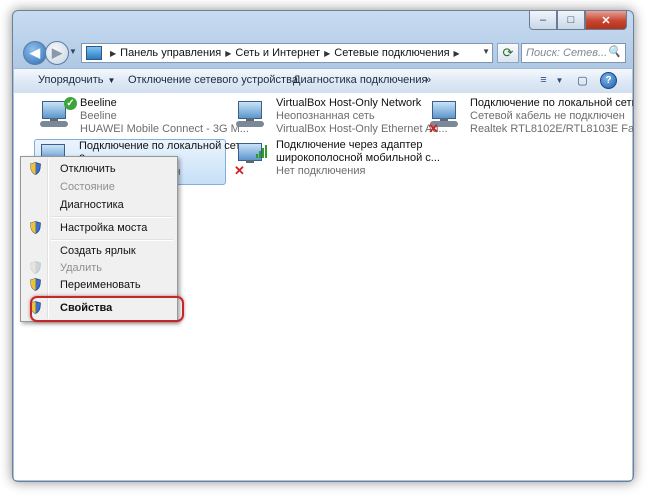 The image size is (650, 498). Describe the element at coordinates (325, 116) in the screenshot. I see `connection-status: Неопознанная сеть` at that location.